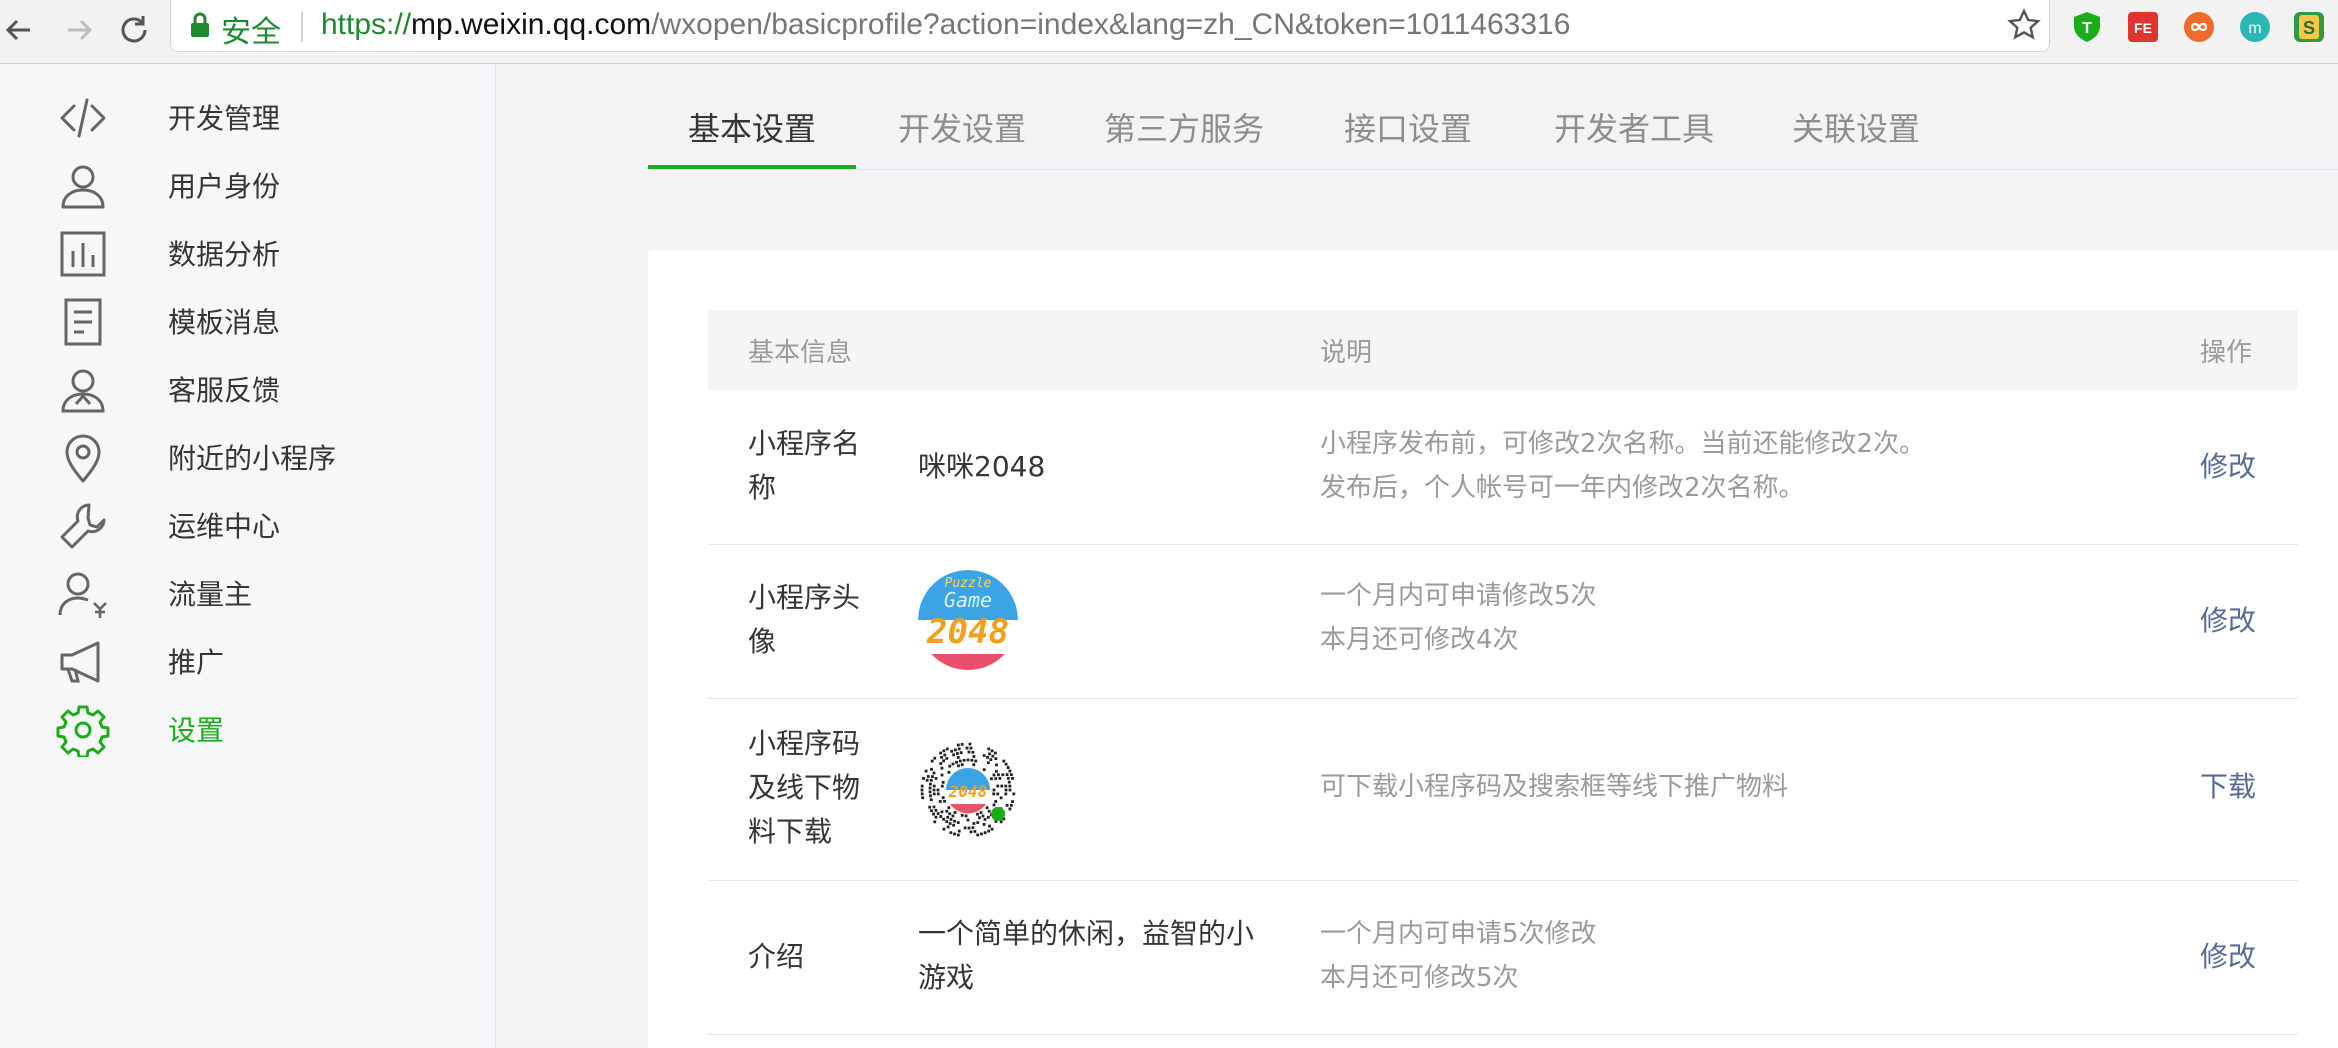 This screenshot has height=1048, width=2338. I want to click on lock-icon, so click(200, 24).